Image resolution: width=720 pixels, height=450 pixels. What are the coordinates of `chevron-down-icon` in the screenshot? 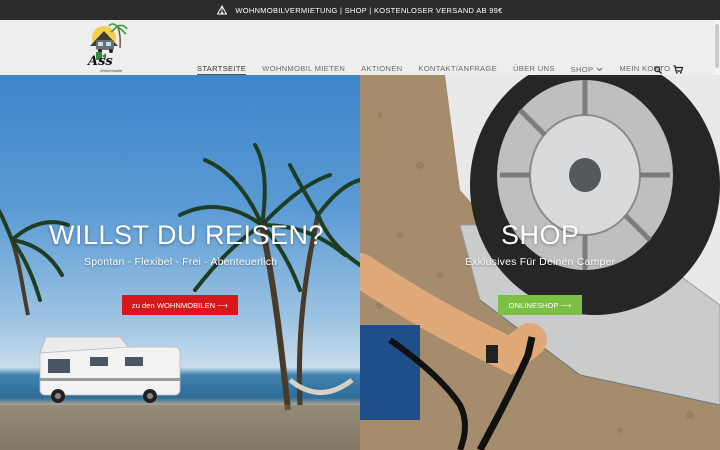 It's located at (600, 69).